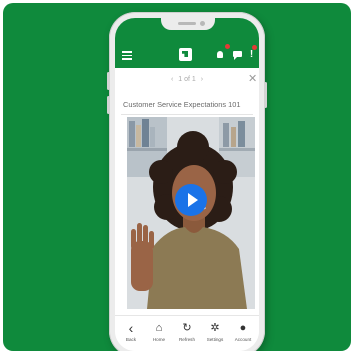 The height and width of the screenshot is (354, 354). Describe the element at coordinates (191, 200) in the screenshot. I see `play-button` at that location.